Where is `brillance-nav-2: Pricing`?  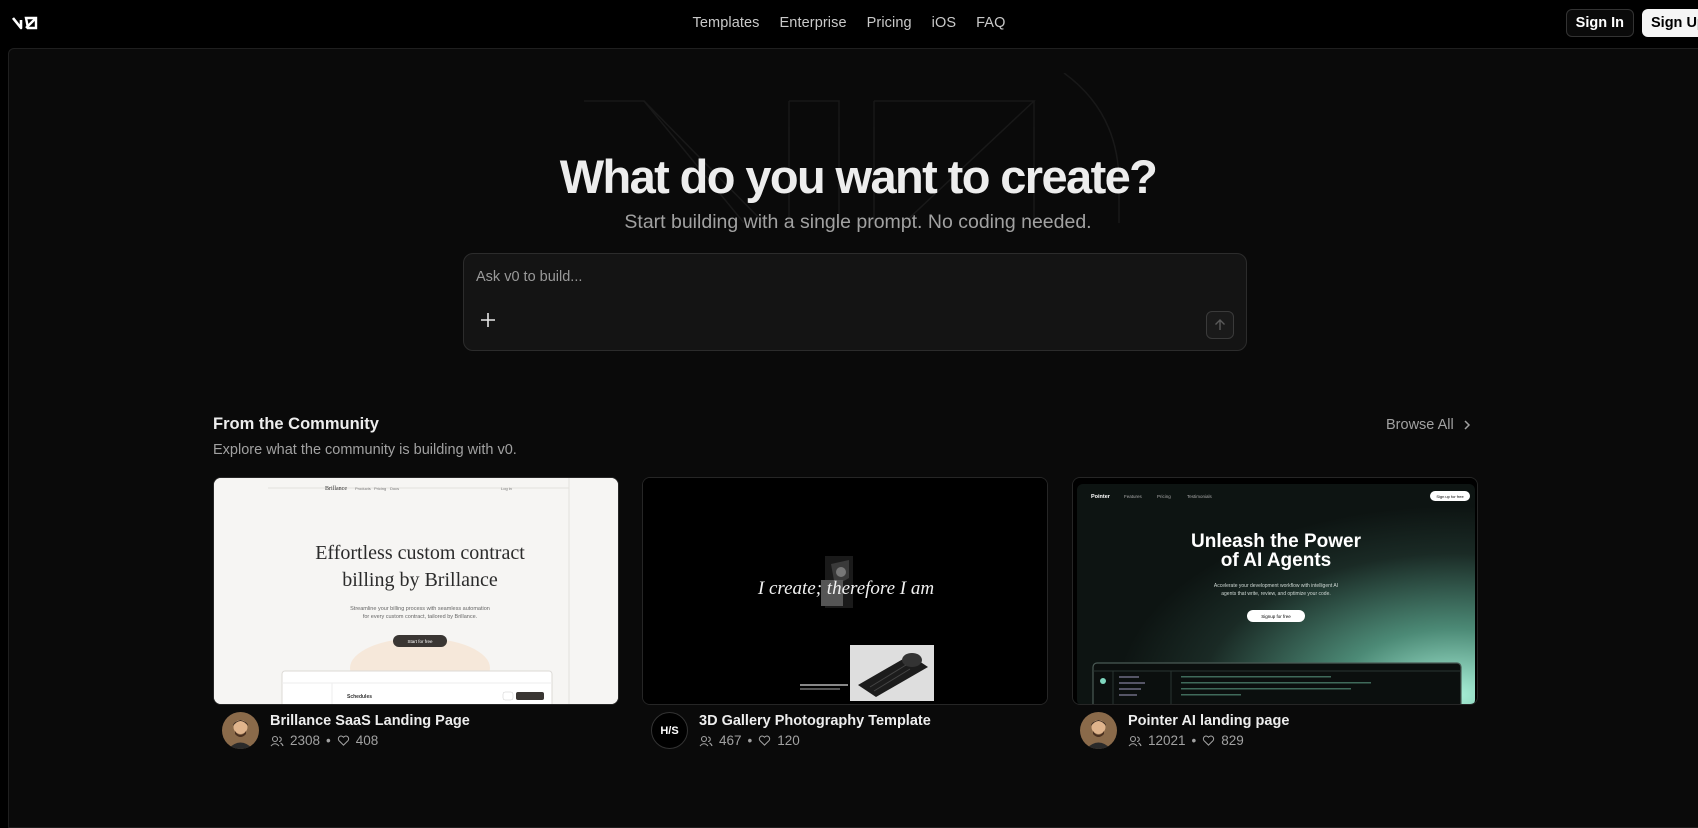
brillance-nav-2: Pricing is located at coordinates (380, 488).